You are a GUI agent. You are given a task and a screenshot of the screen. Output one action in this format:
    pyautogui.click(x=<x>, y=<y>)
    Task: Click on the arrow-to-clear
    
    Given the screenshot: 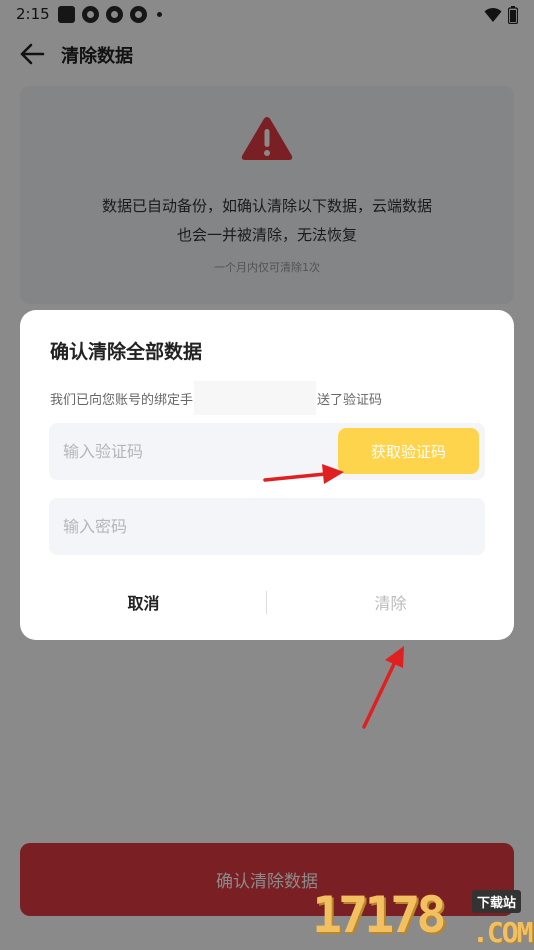 What is the action you would take?
    pyautogui.click(x=383, y=687)
    